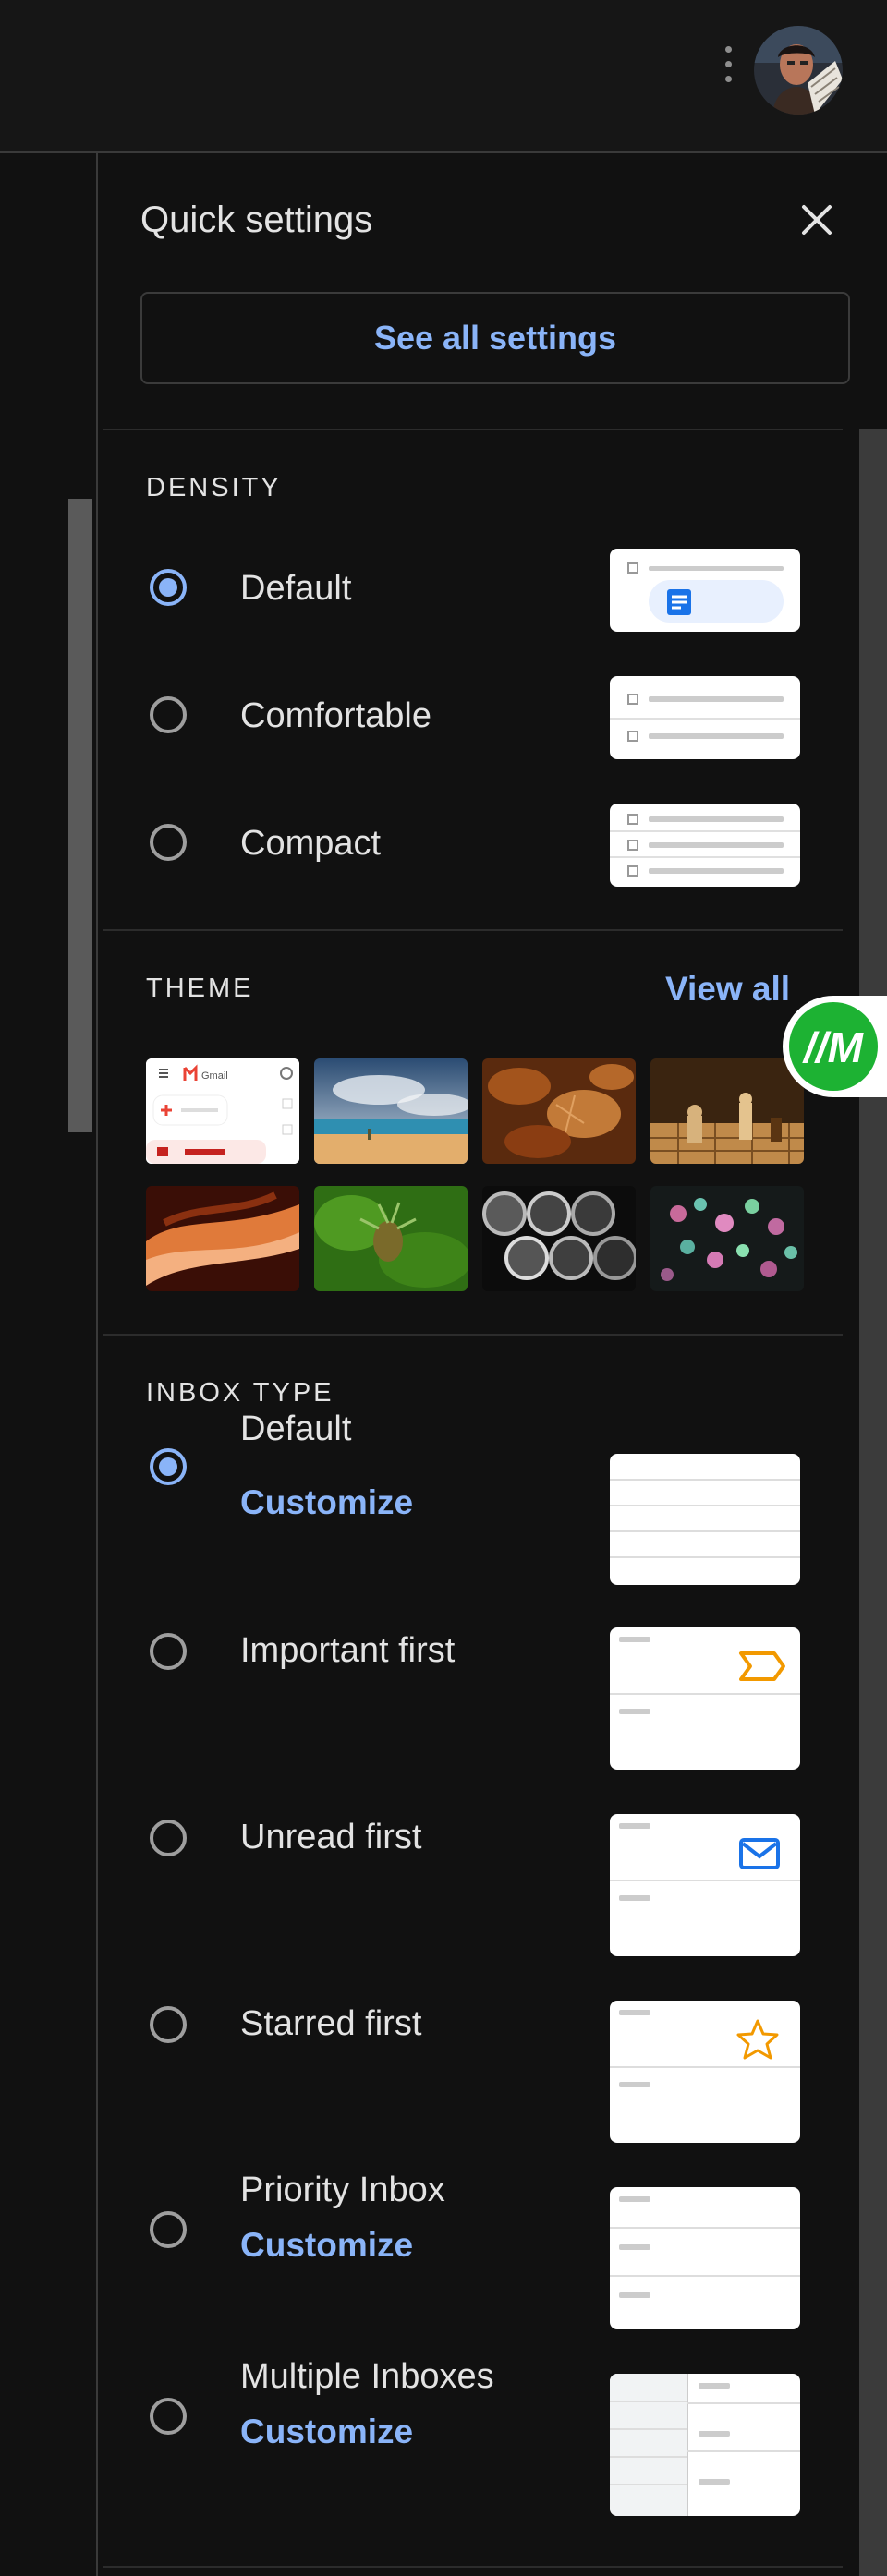 This screenshot has width=887, height=2576. Describe the element at coordinates (326, 1502) in the screenshot. I see `inbox-default-customize-link: Customize` at that location.